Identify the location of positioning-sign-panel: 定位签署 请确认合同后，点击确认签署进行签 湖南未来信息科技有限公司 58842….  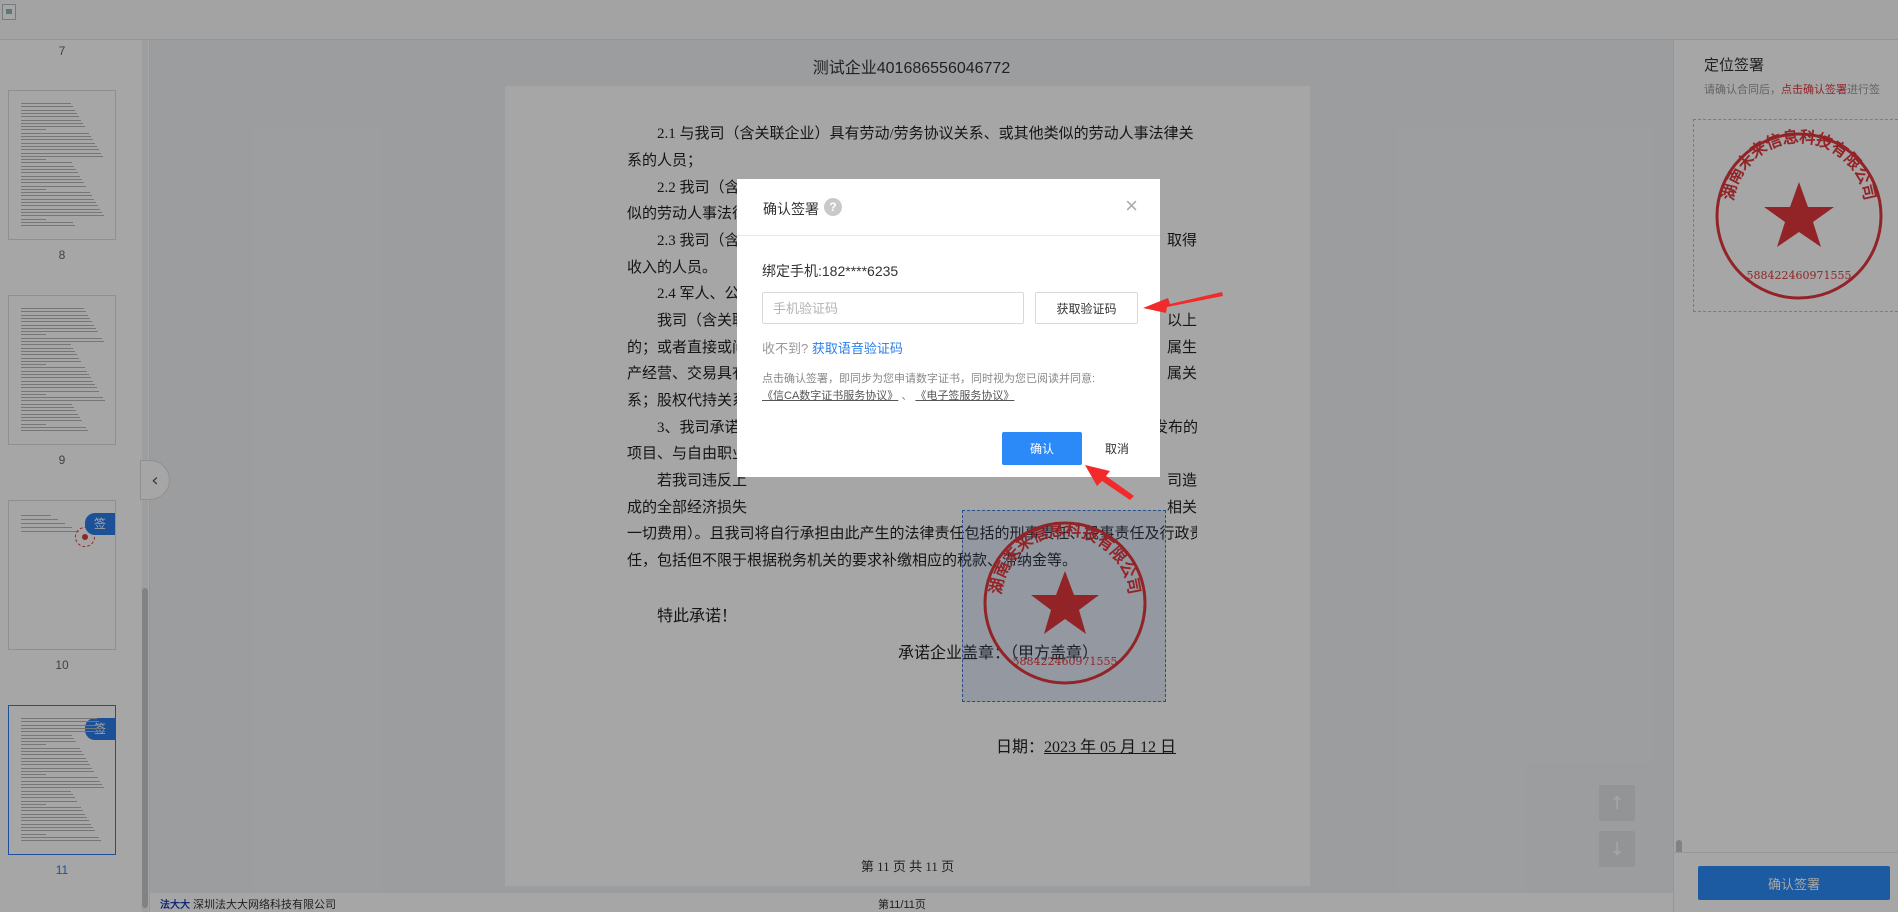
(1785, 476).